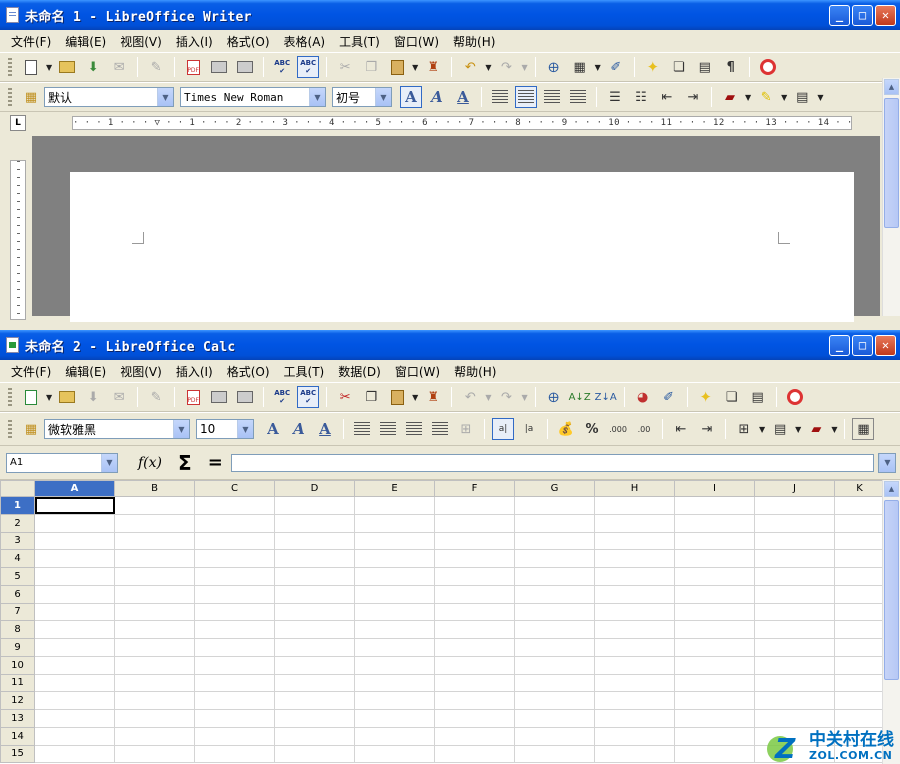 This screenshot has width=900, height=764. I want to click on underline-icon: A, so click(463, 97).